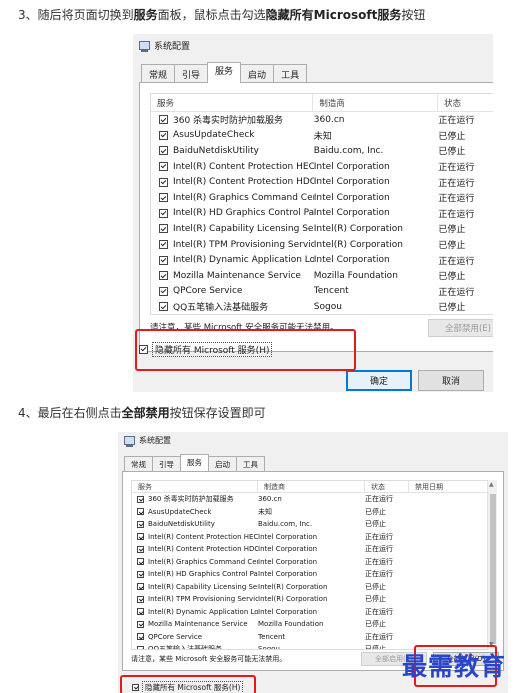 The width and height of the screenshot is (528, 693). What do you see at coordinates (439, 486) in the screenshot?
I see `column-header-disable-date: 禁用日期` at bounding box center [439, 486].